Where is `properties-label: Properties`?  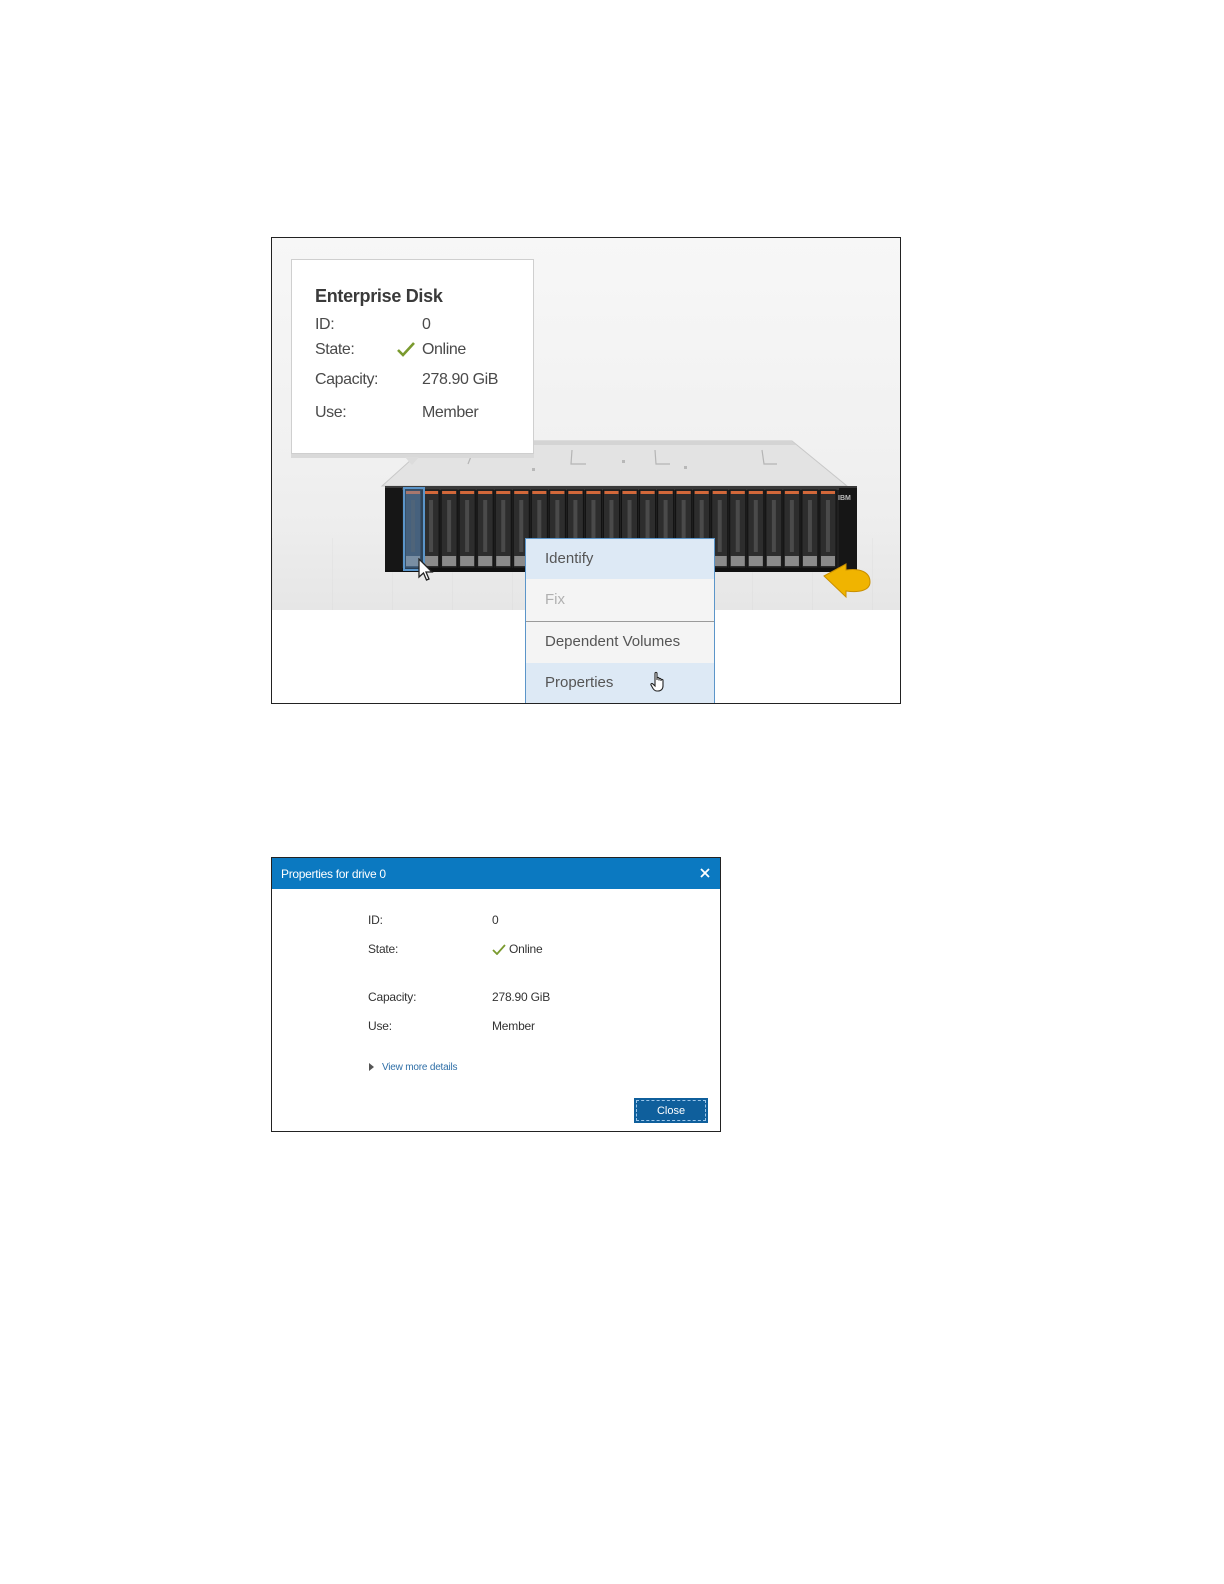
properties-label: Properties is located at coordinates (579, 682).